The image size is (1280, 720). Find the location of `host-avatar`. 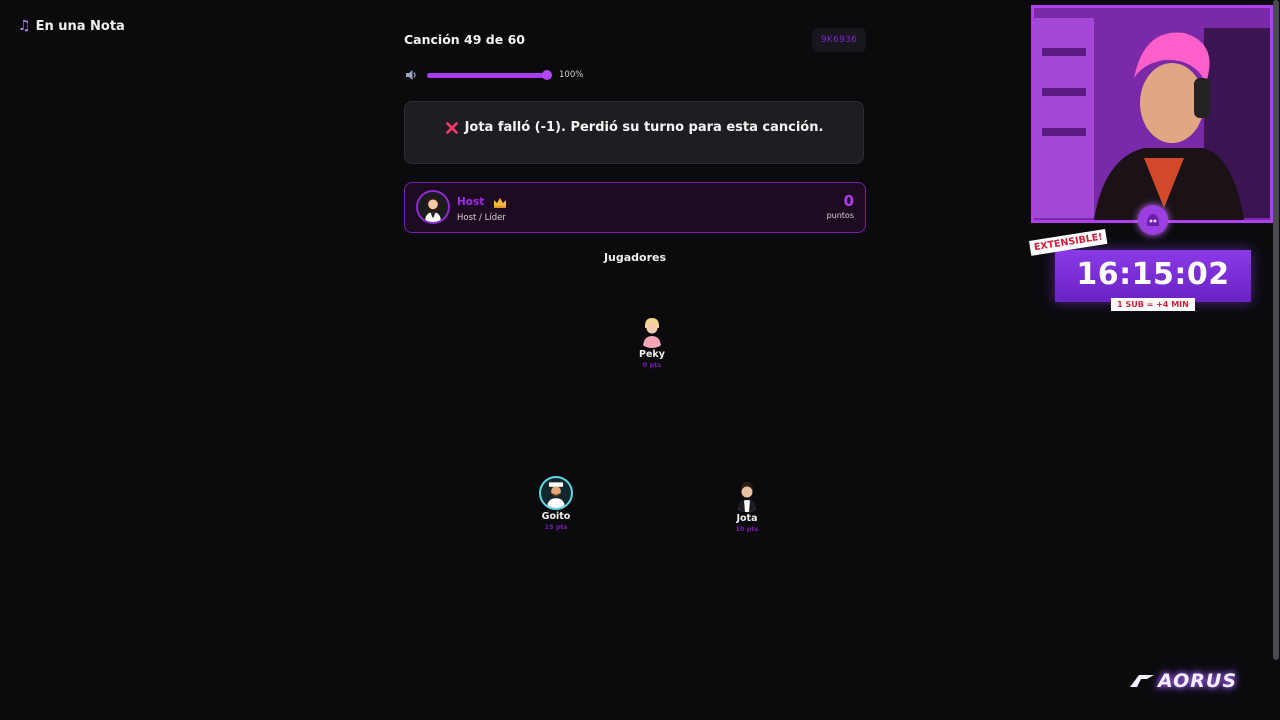

host-avatar is located at coordinates (433, 207).